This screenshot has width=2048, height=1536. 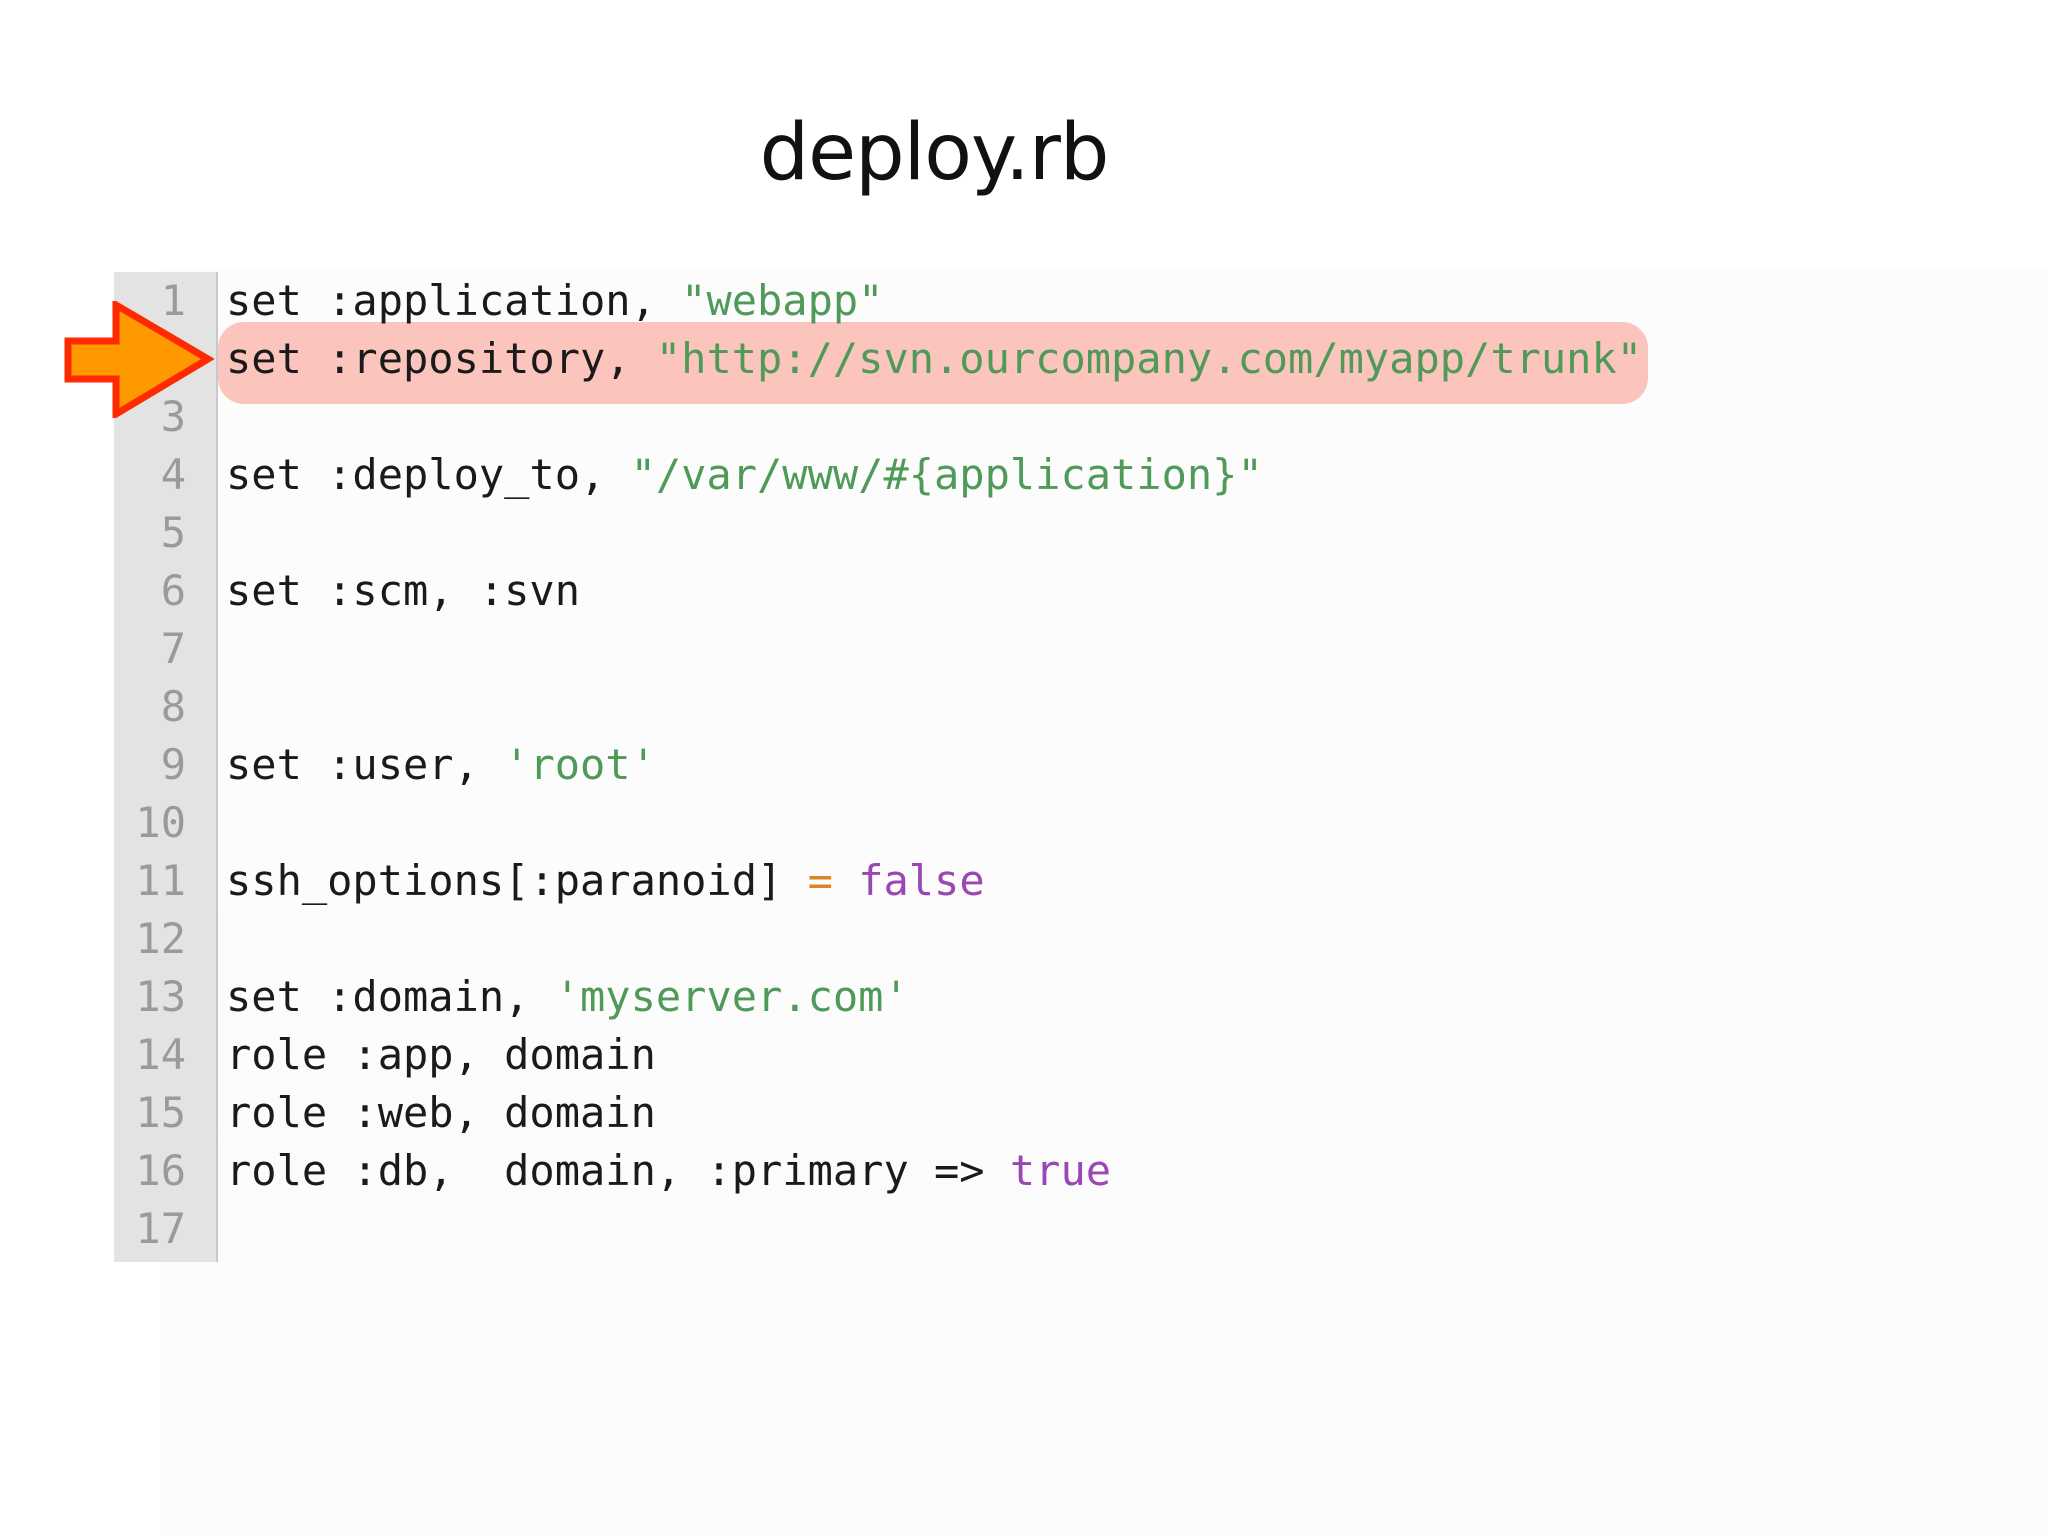 I want to click on code-line-16: role :db, domain, :primary => true, so click(x=934, y=1171).